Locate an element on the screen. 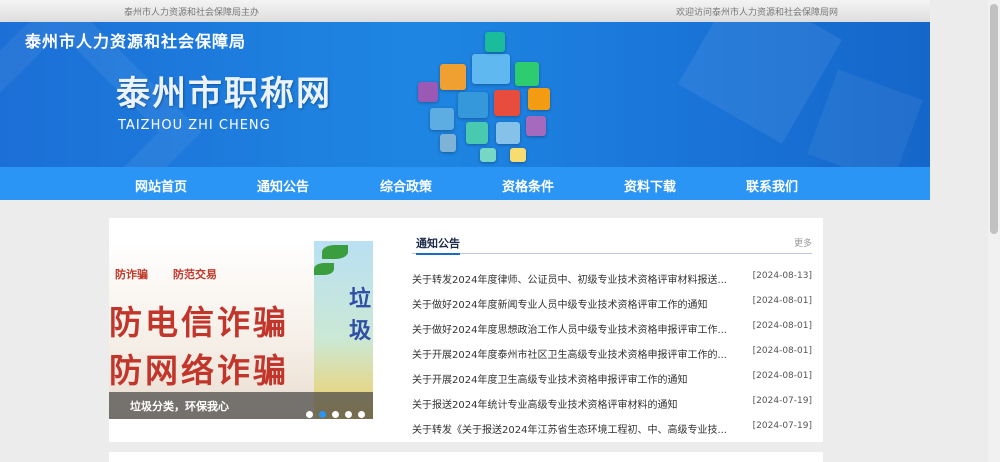 The width and height of the screenshot is (1000, 462). phone-icon is located at coordinates (477, 133).